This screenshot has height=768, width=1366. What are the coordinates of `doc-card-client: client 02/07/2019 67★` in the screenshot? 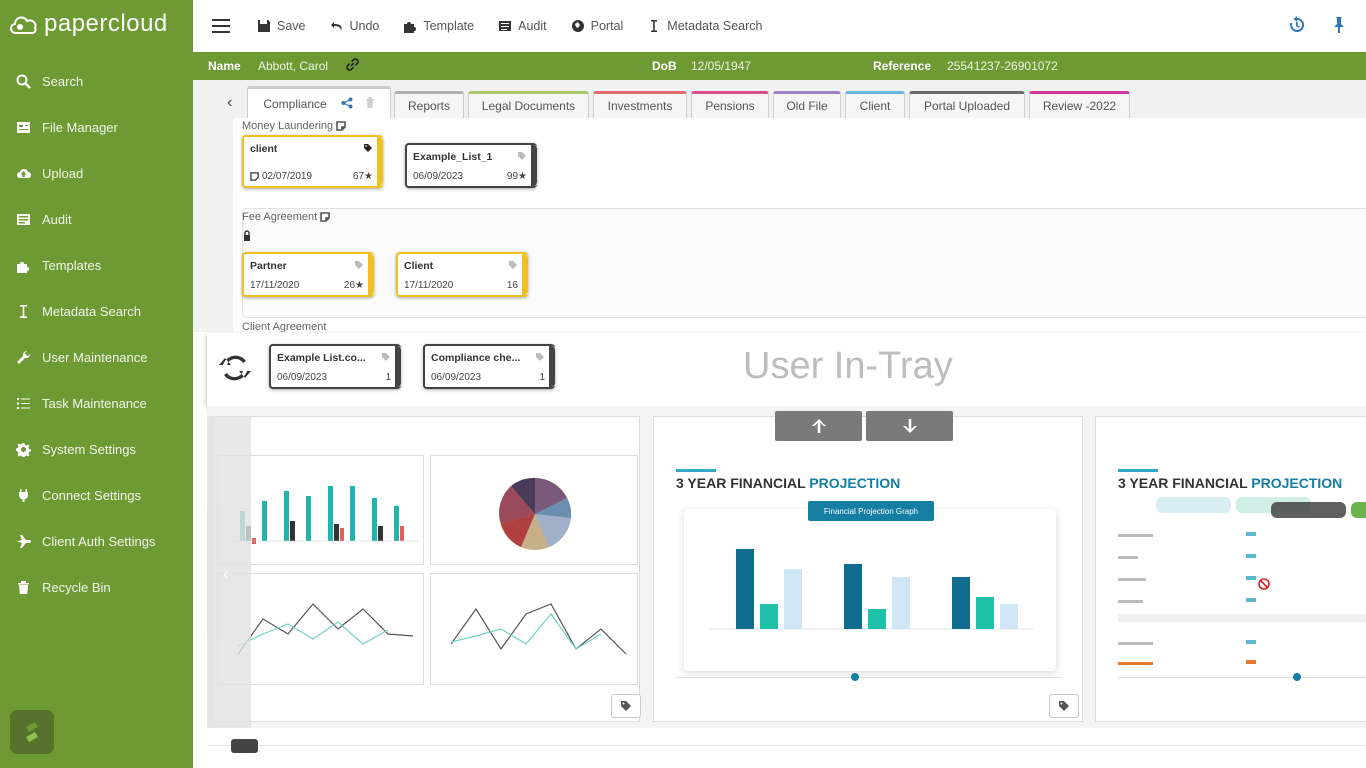 It's located at (312, 161).